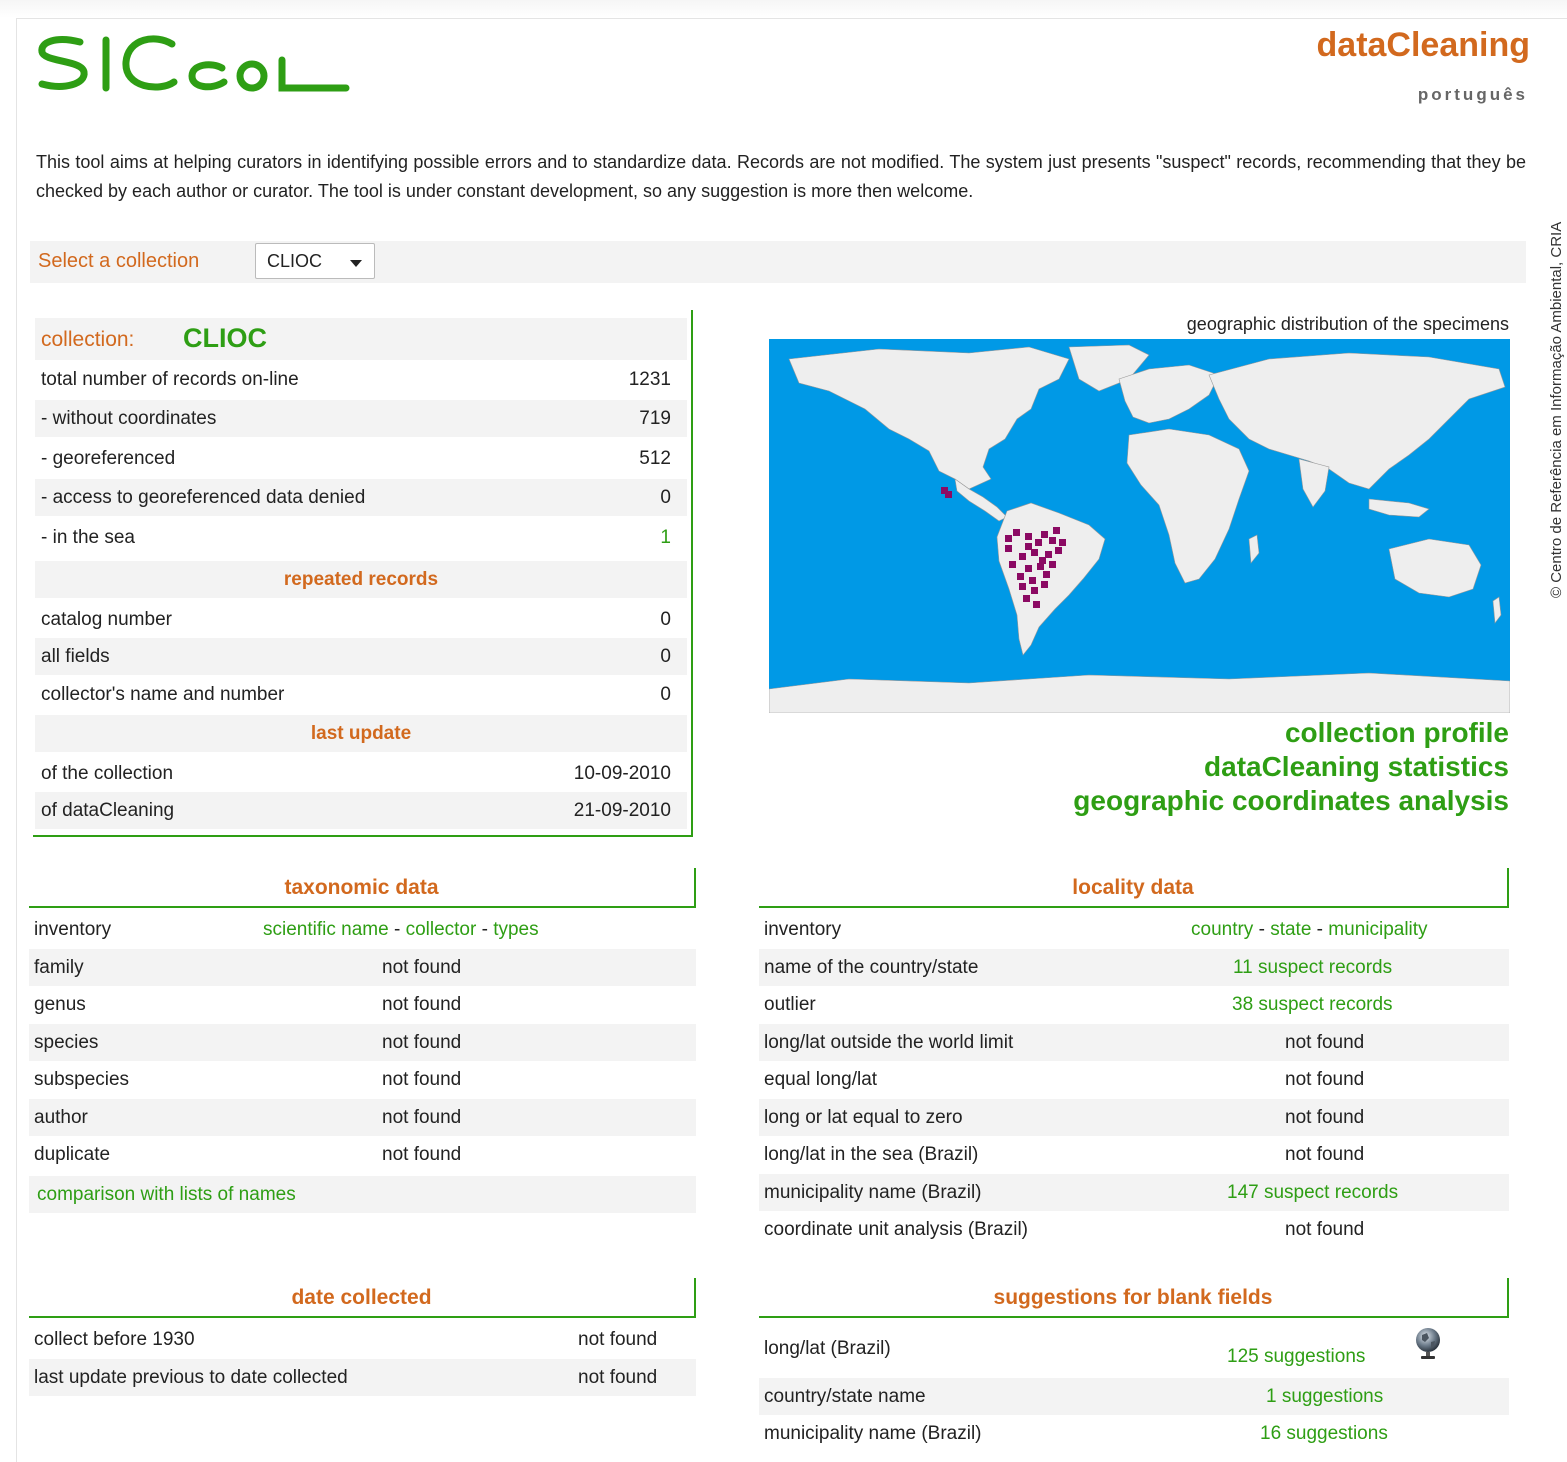 The width and height of the screenshot is (1567, 1462). I want to click on comparison-row: comparison with lists of names, so click(362, 1194).